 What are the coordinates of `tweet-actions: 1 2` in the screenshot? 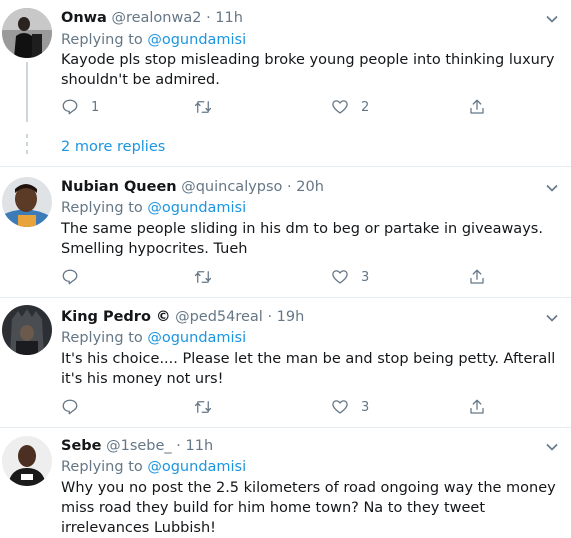 It's located at (272, 107).